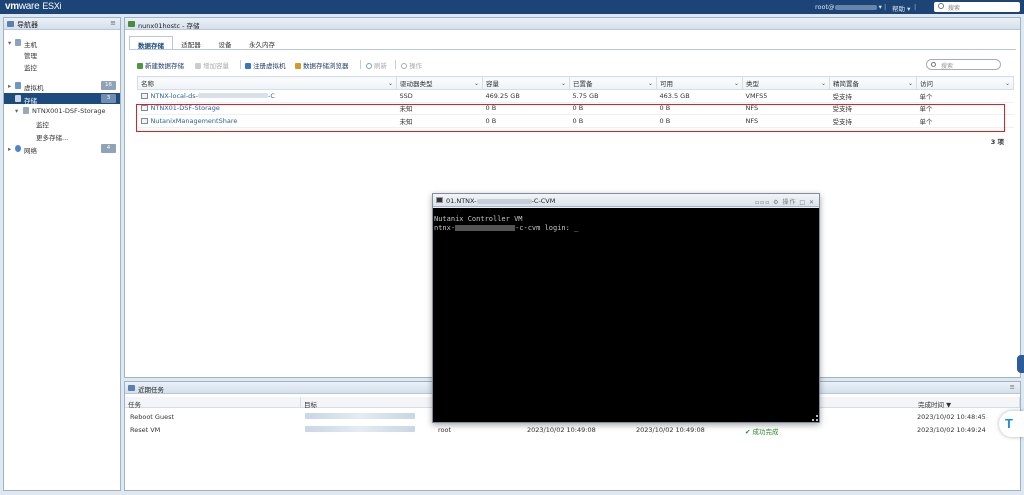 This screenshot has width=1024, height=495. Describe the element at coordinates (18, 85) in the screenshot. I see `vm-icon` at that location.